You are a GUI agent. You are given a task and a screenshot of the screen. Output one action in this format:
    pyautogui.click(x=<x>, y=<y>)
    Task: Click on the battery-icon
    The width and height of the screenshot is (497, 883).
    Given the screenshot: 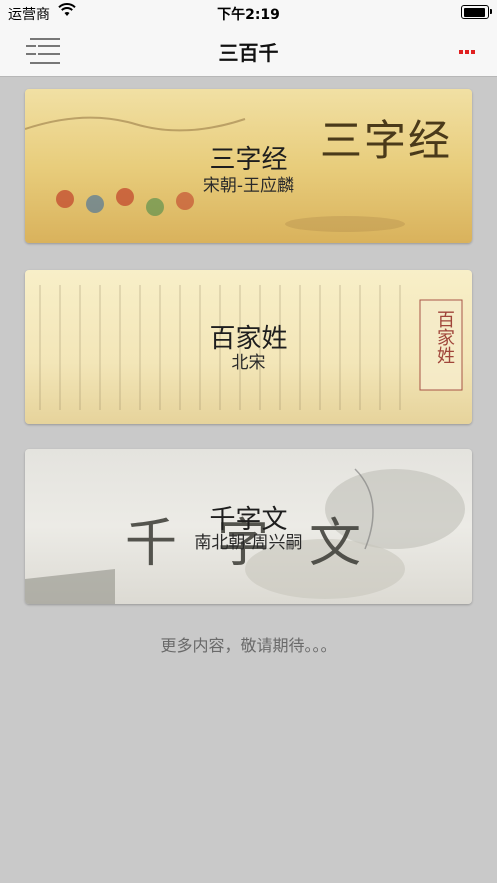 What is the action you would take?
    pyautogui.click(x=476, y=12)
    